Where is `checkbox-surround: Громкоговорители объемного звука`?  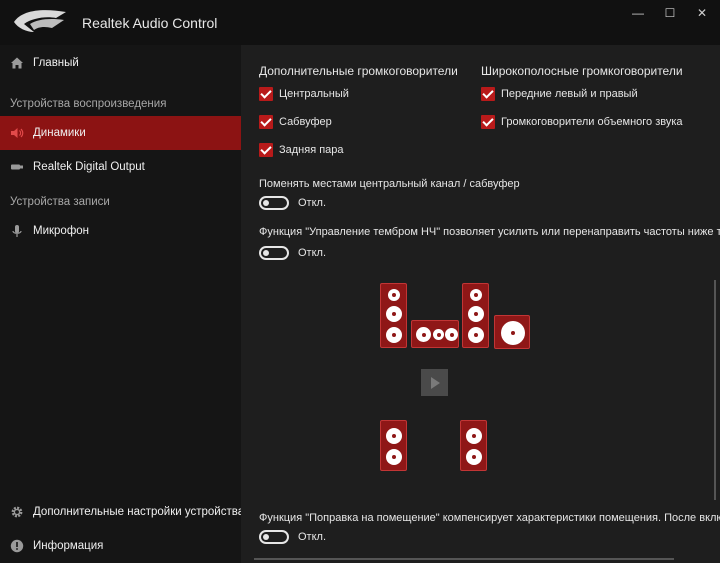
checkbox-surround: Громкоговорители объемного звука is located at coordinates (582, 122).